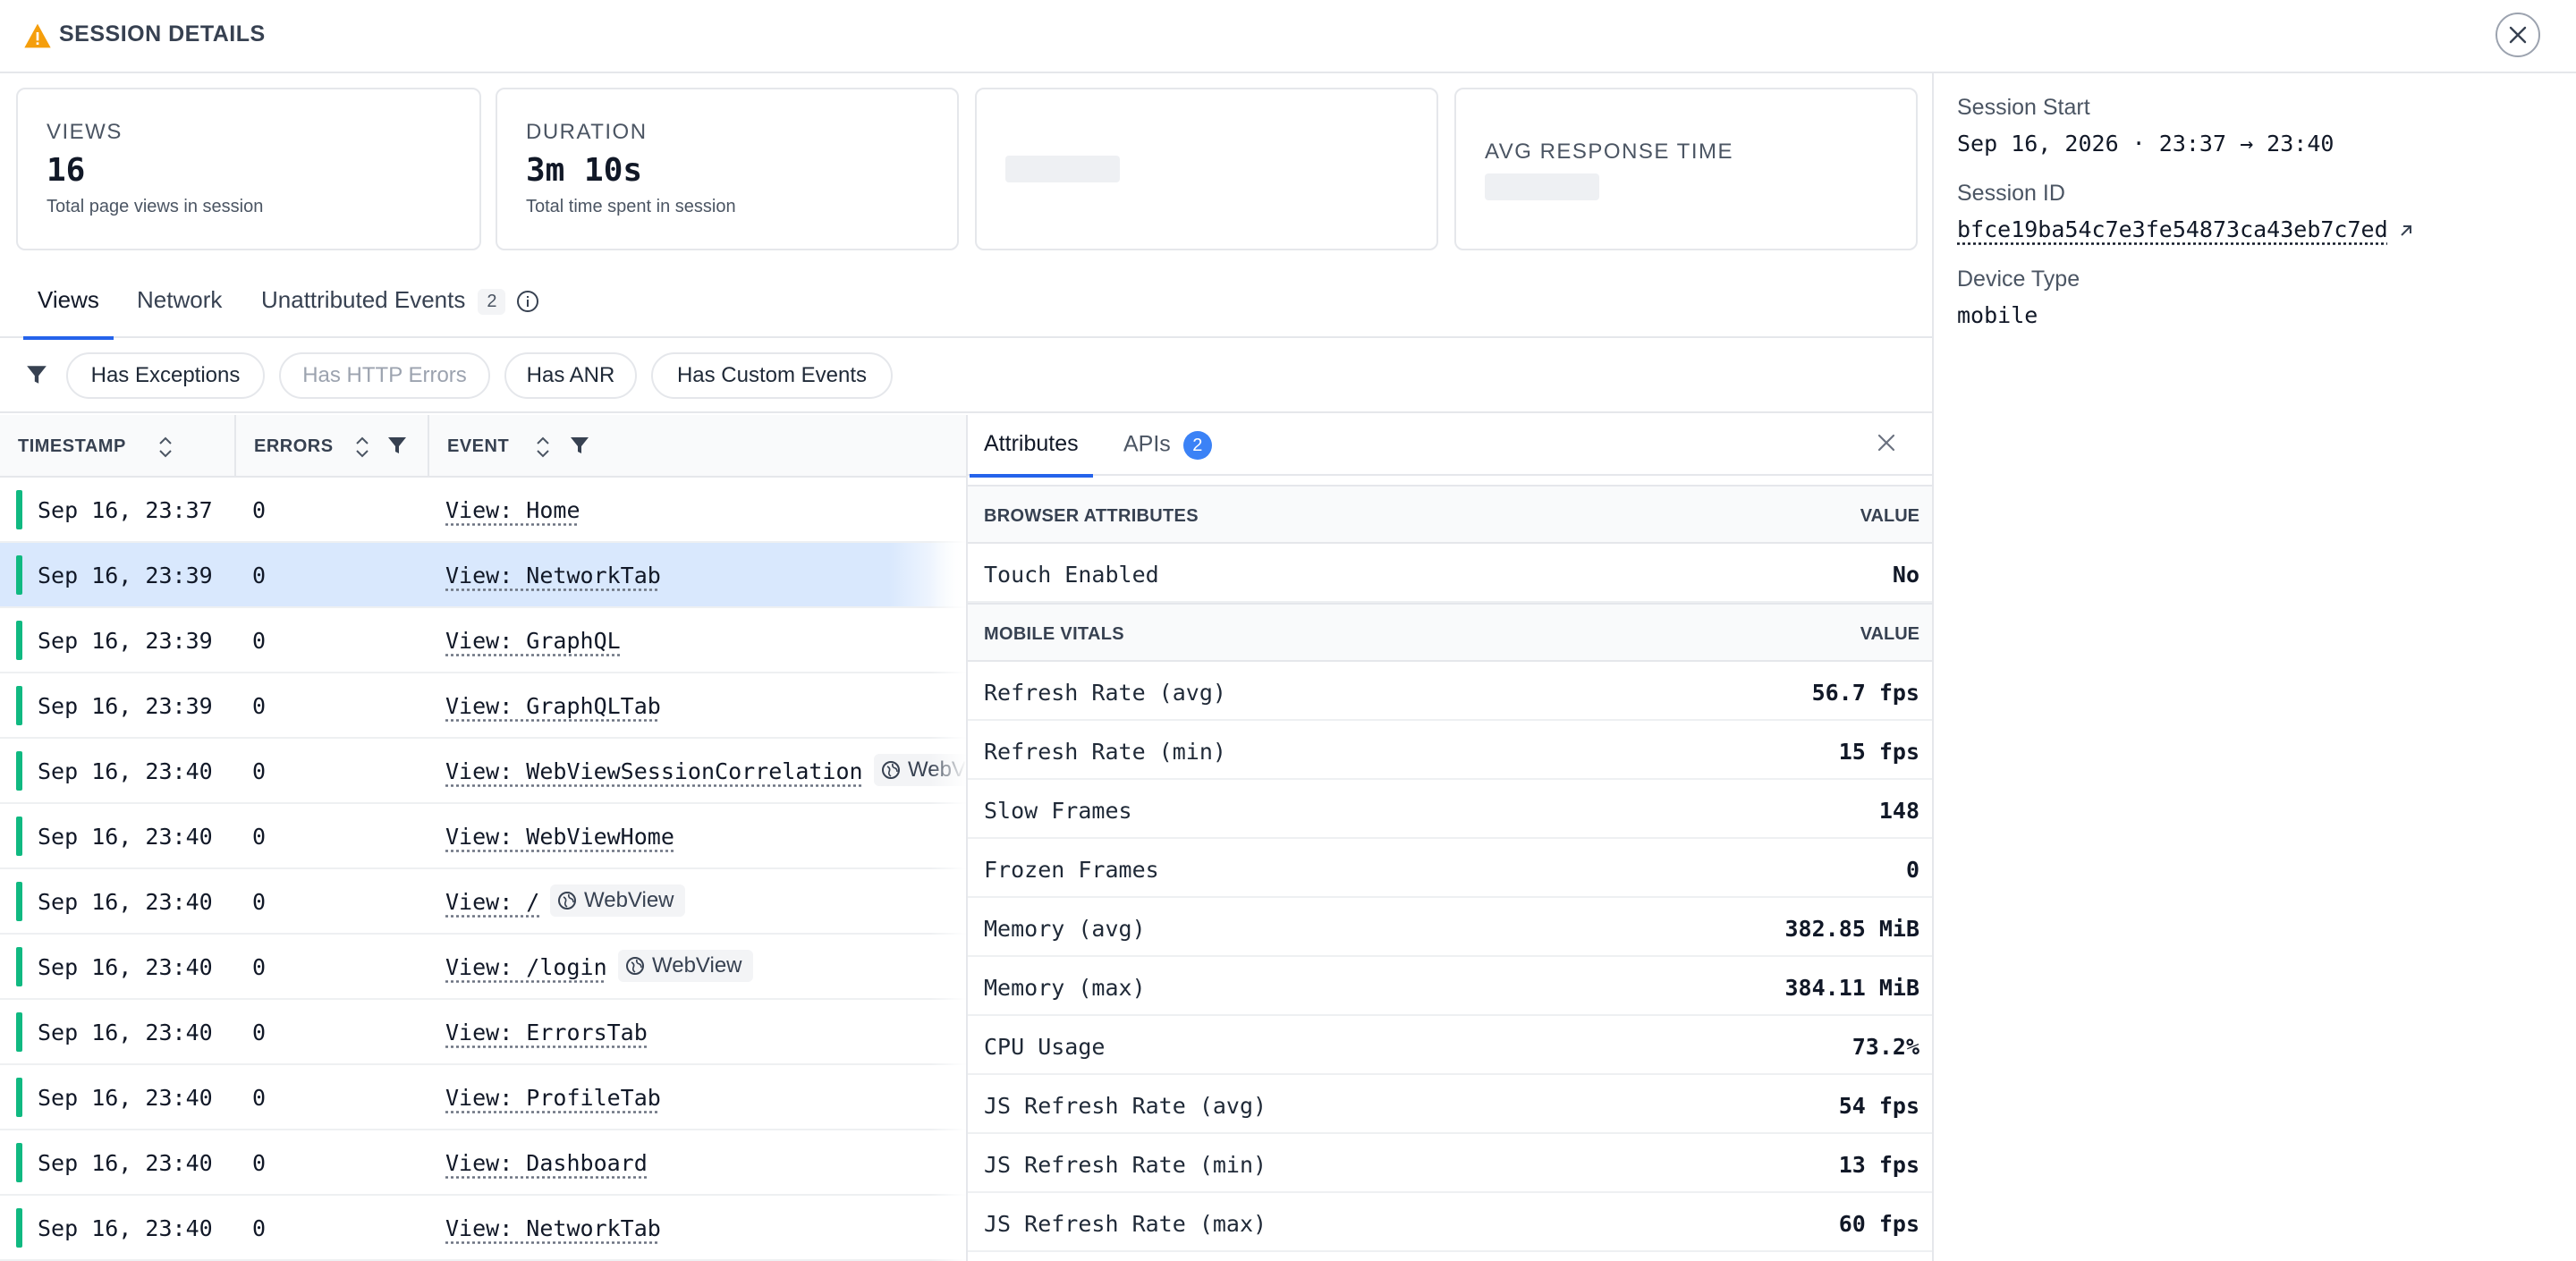 The height and width of the screenshot is (1261, 2576). Describe the element at coordinates (125, 510) in the screenshot. I see `row-timestamp: Sep 16, 23:37` at that location.